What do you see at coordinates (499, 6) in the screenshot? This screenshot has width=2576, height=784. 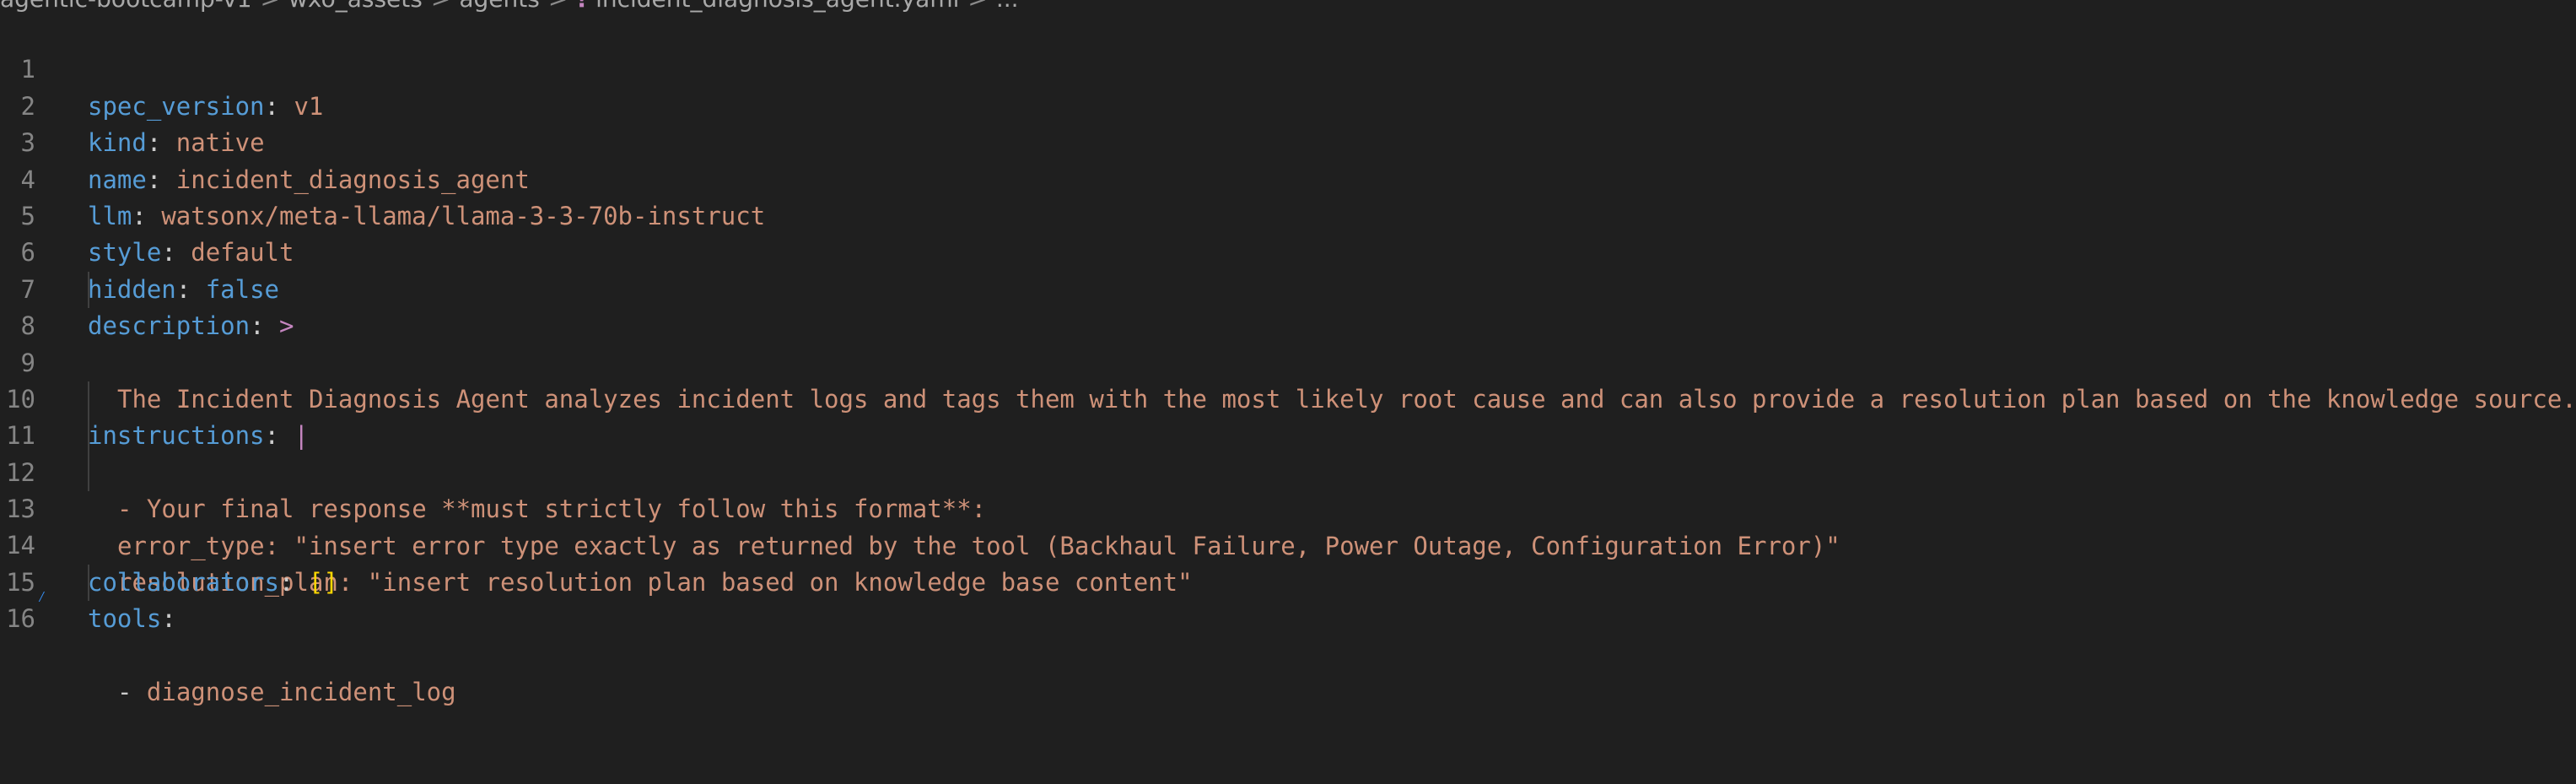 I see `breadcrumb-item-agents: agents` at bounding box center [499, 6].